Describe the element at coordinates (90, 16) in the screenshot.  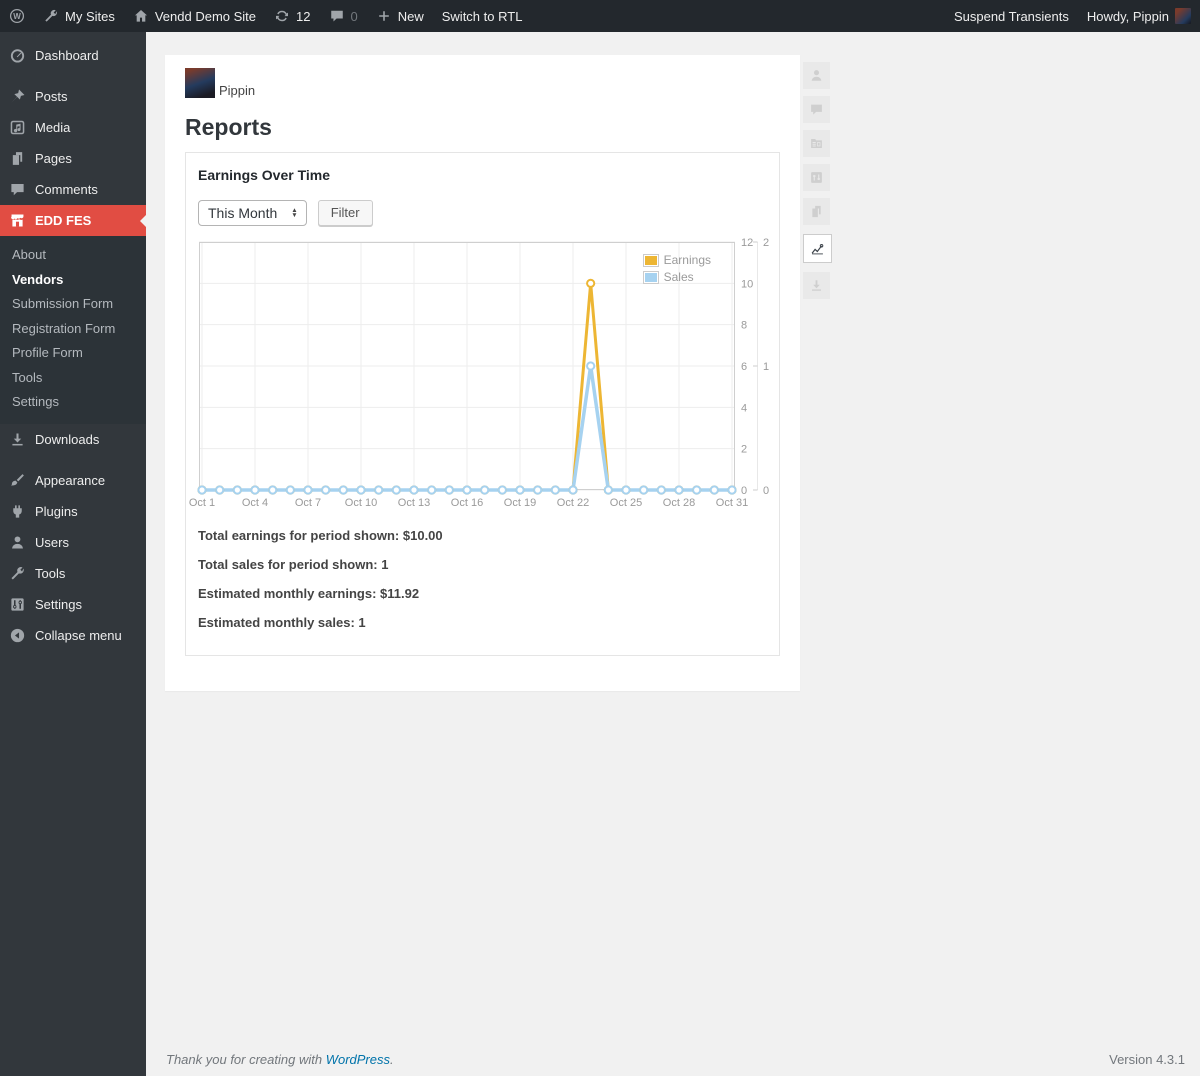
I see `my-sites-label: My Sites` at that location.